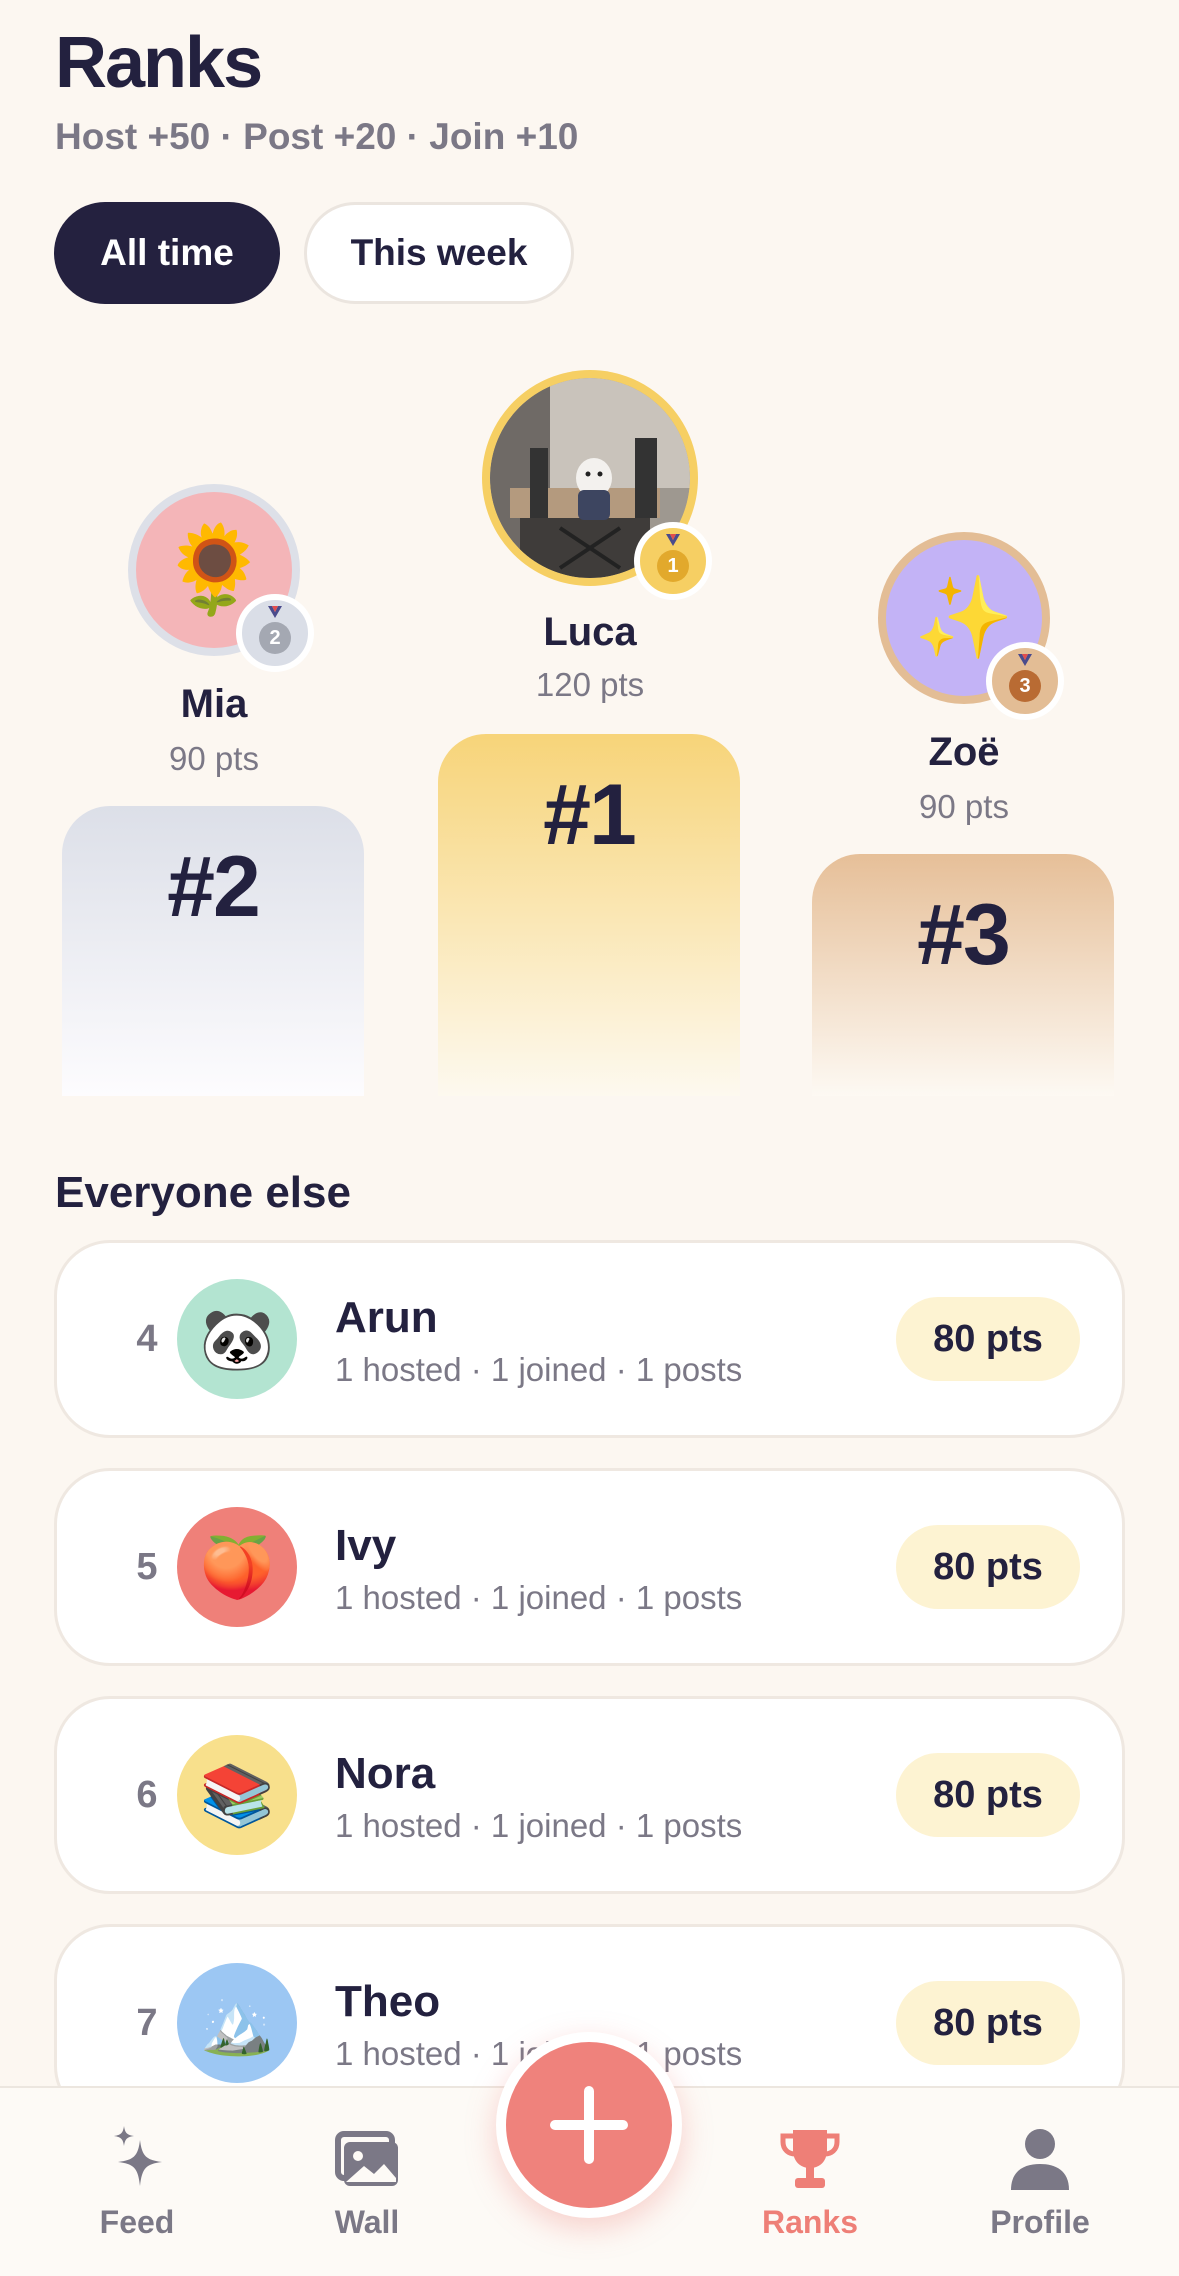 This screenshot has width=1179, height=2276. What do you see at coordinates (439, 253) in the screenshot?
I see `filter-this-week: This week` at bounding box center [439, 253].